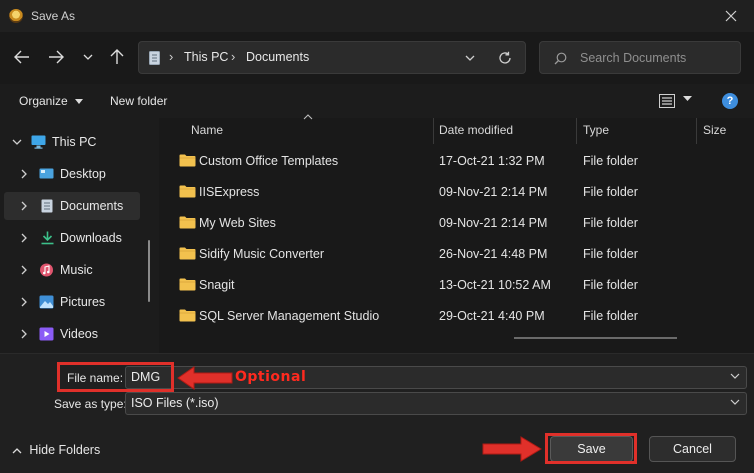 Image resolution: width=754 pixels, height=473 pixels. What do you see at coordinates (149, 271) in the screenshot?
I see `sidebar-scrollbar` at bounding box center [149, 271].